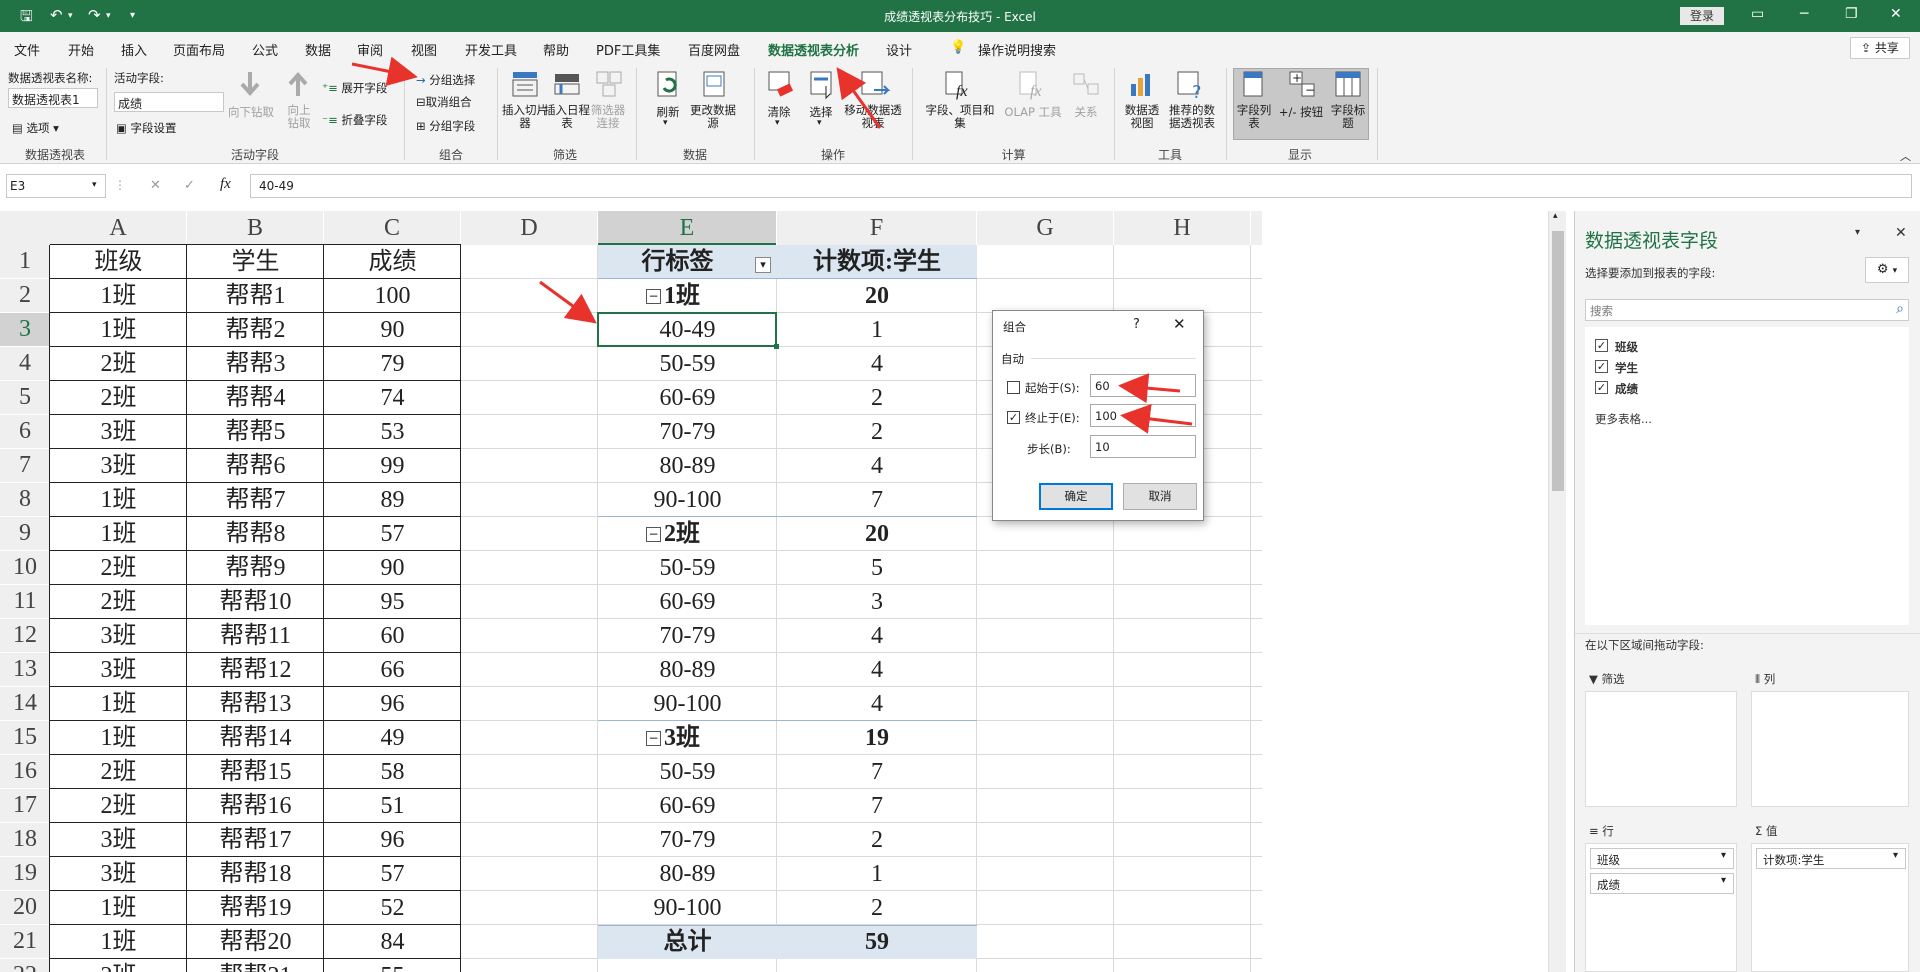 The image size is (1920, 972). I want to click on tab-developer: 开发工具, so click(491, 49).